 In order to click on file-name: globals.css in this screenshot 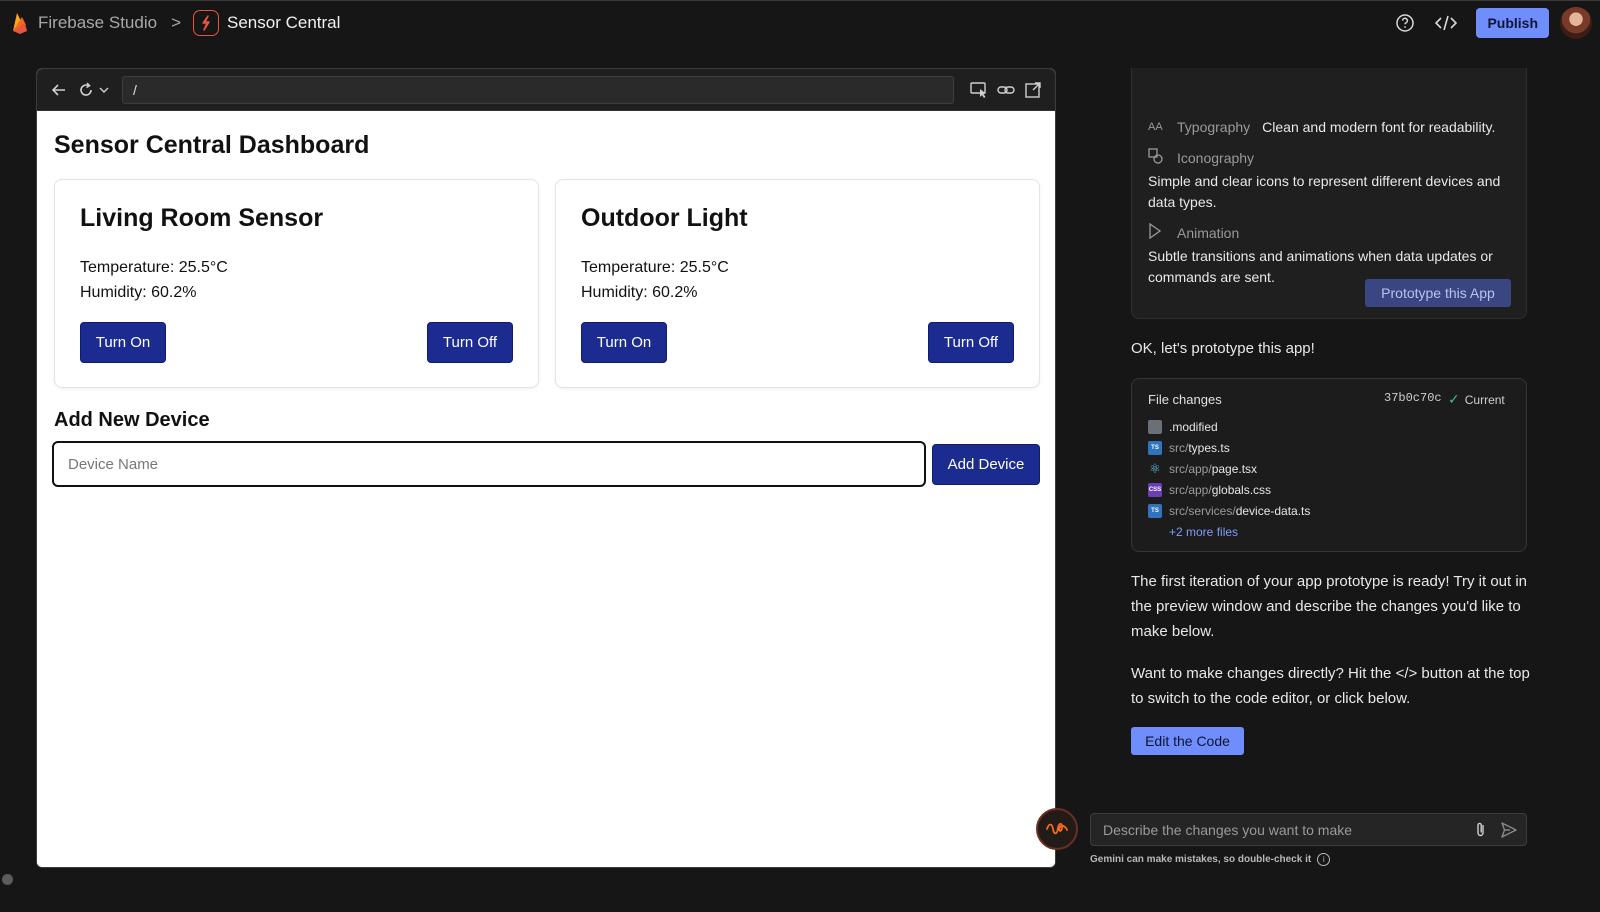, I will do `click(1241, 490)`.